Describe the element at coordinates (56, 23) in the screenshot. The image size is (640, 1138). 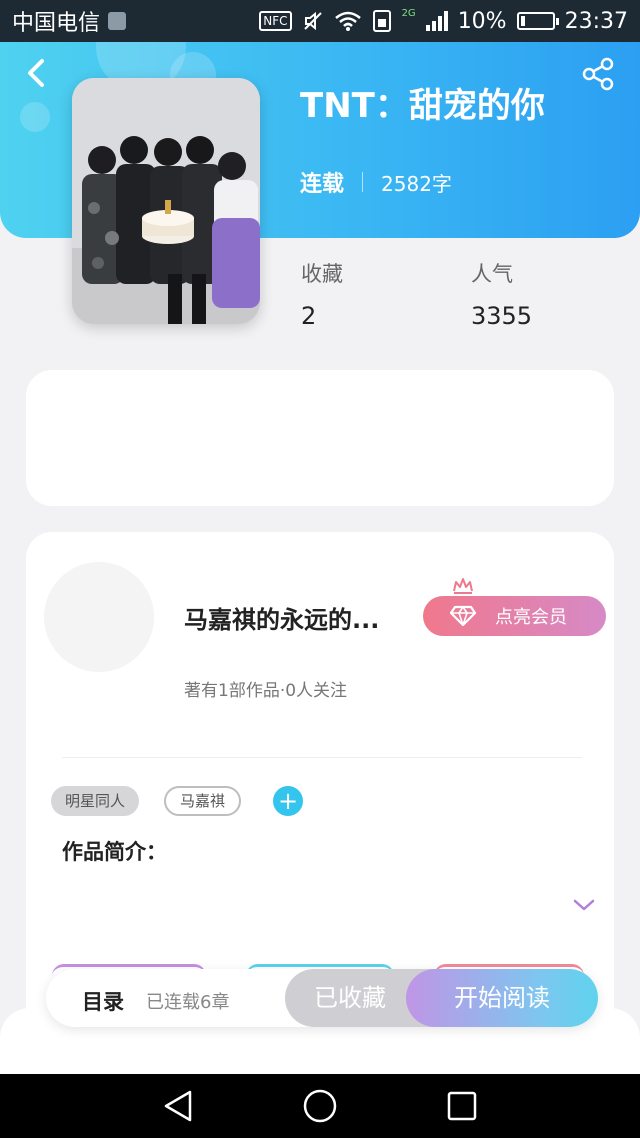
I see `carrier-label: 中国电信` at that location.